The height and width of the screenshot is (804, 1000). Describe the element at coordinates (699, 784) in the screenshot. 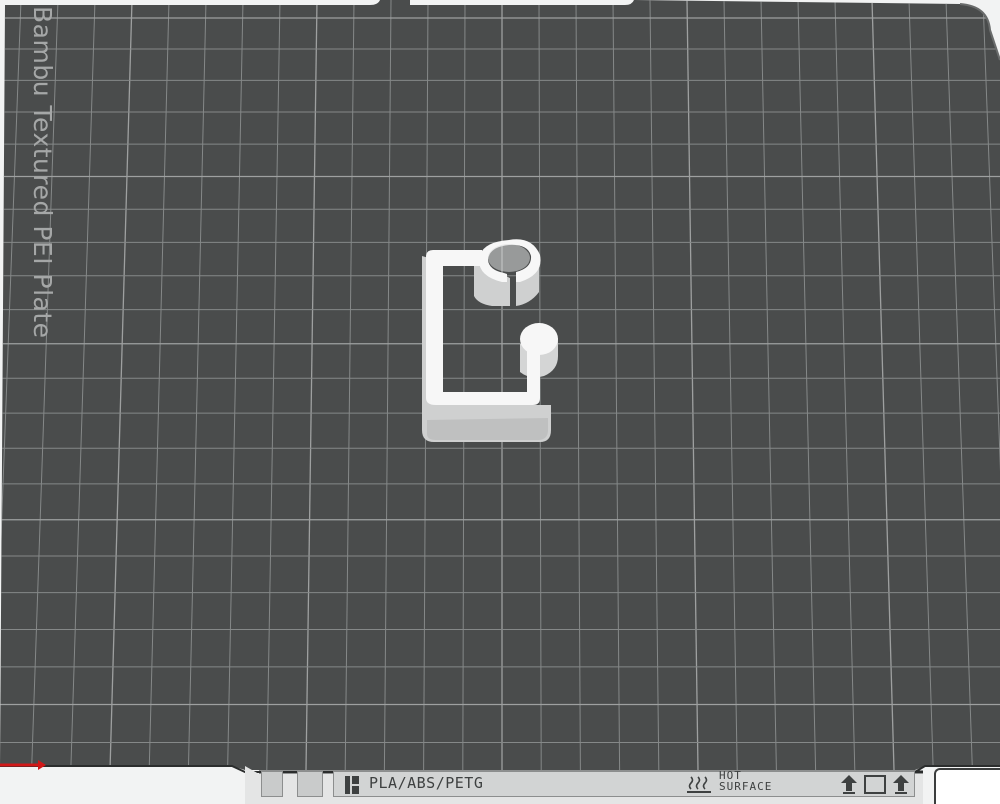

I see `heat-waves-icon` at that location.